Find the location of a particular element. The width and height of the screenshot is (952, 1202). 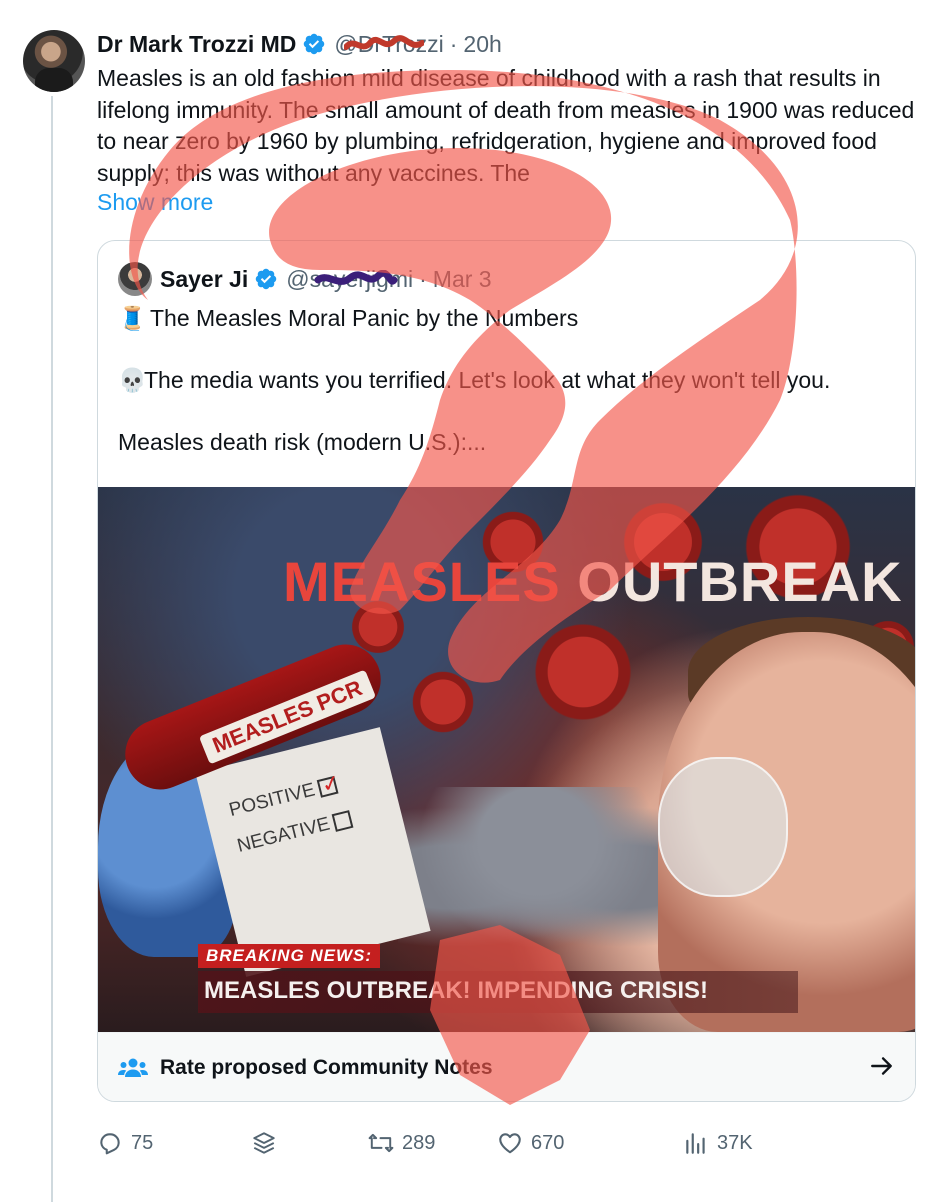

people-icon is located at coordinates (133, 1067).